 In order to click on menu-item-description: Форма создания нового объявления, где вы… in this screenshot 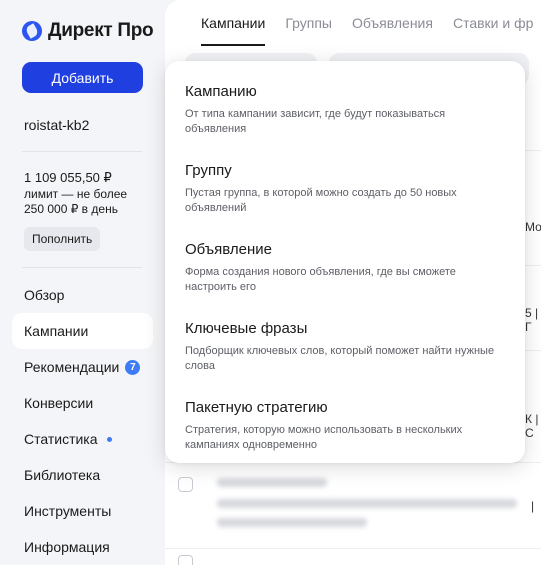, I will do `click(320, 279)`.